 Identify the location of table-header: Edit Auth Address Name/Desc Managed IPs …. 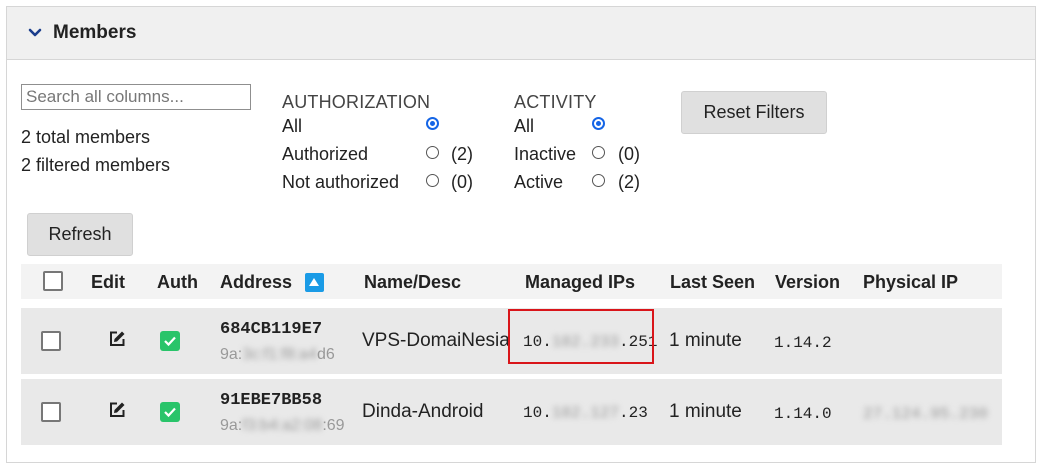
(511, 281).